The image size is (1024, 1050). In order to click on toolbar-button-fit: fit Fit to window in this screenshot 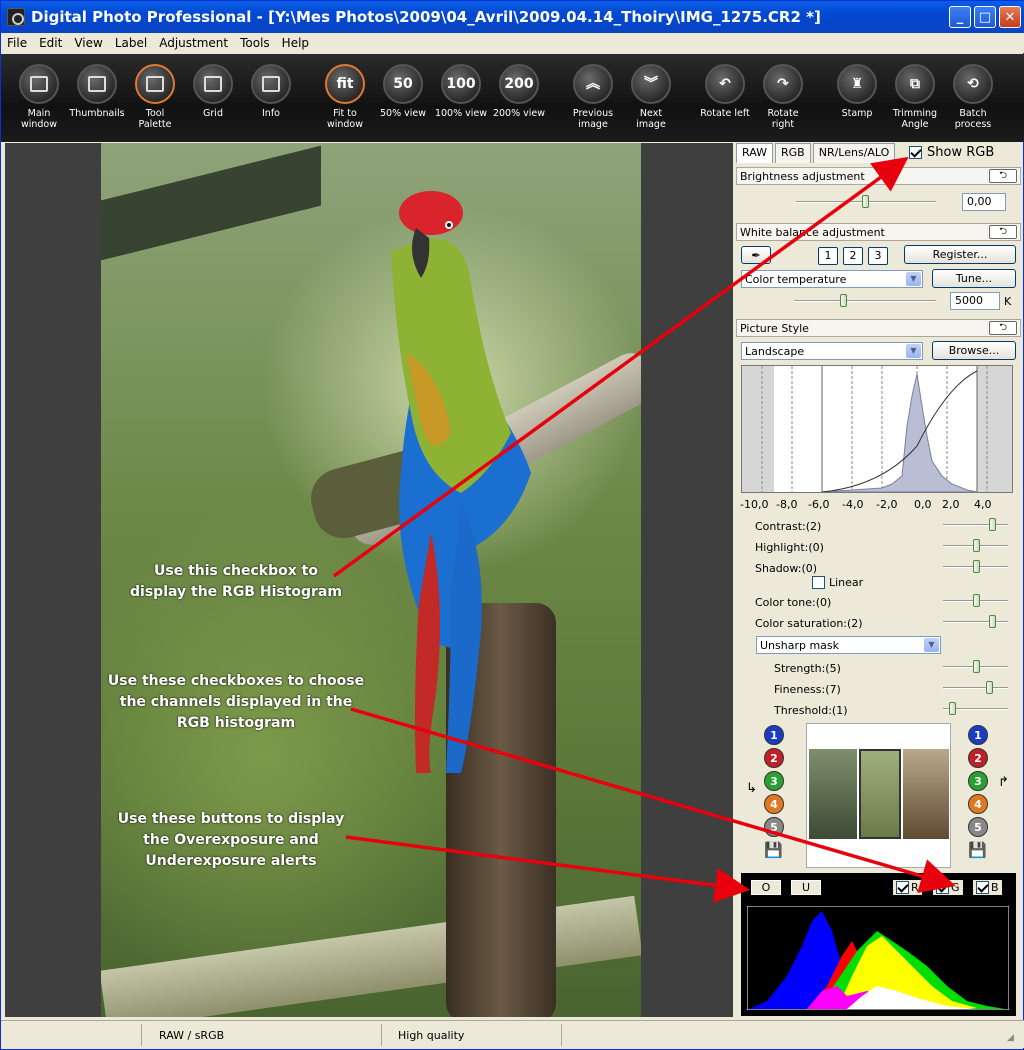, I will do `click(345, 97)`.